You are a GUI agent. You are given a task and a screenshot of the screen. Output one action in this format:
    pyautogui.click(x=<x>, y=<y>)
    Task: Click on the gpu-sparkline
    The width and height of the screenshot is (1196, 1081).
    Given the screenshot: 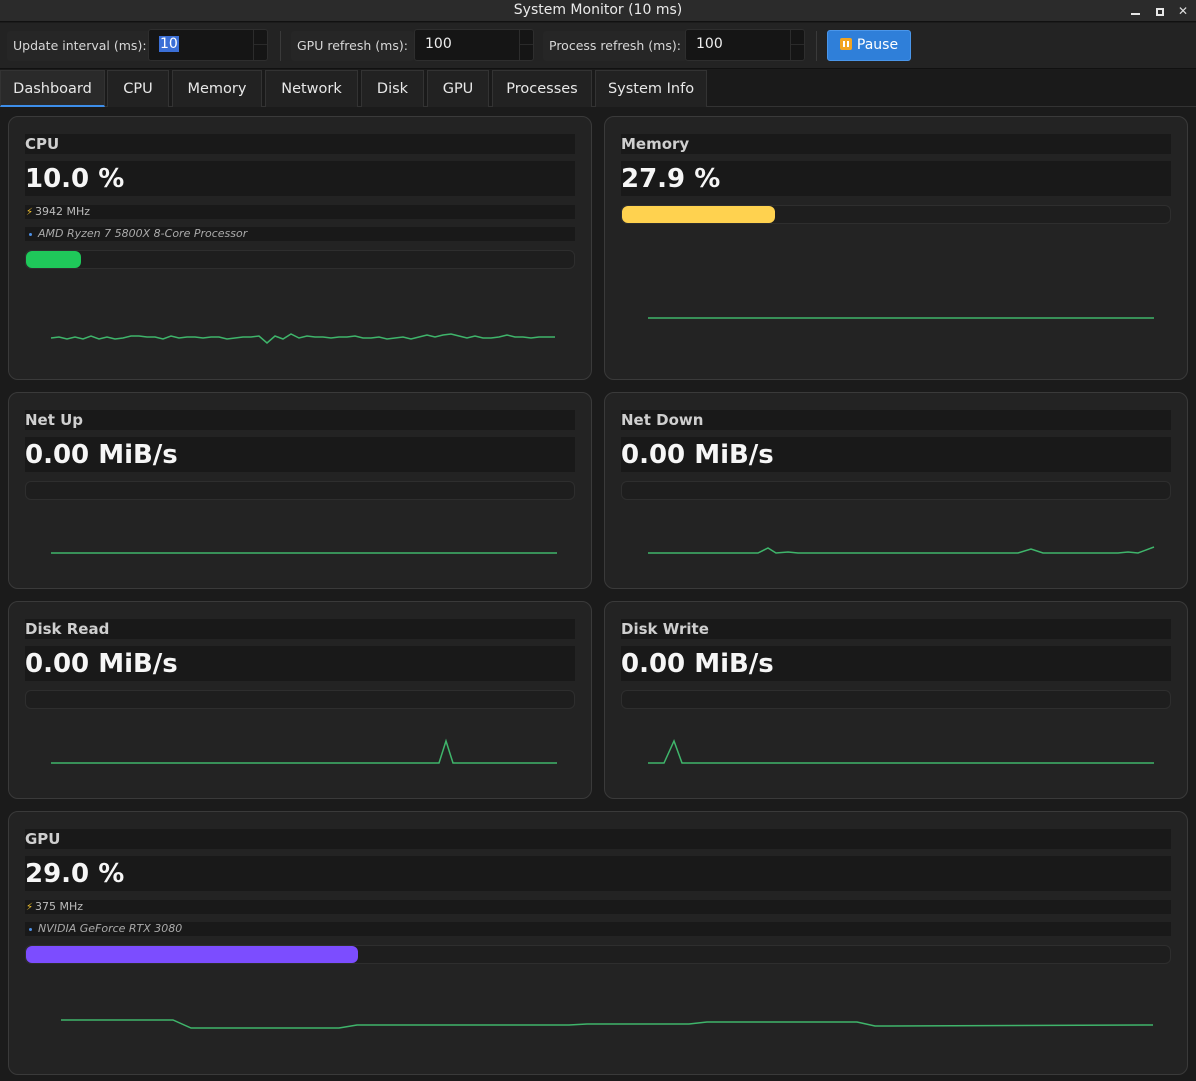 What is the action you would take?
    pyautogui.click(x=607, y=1024)
    